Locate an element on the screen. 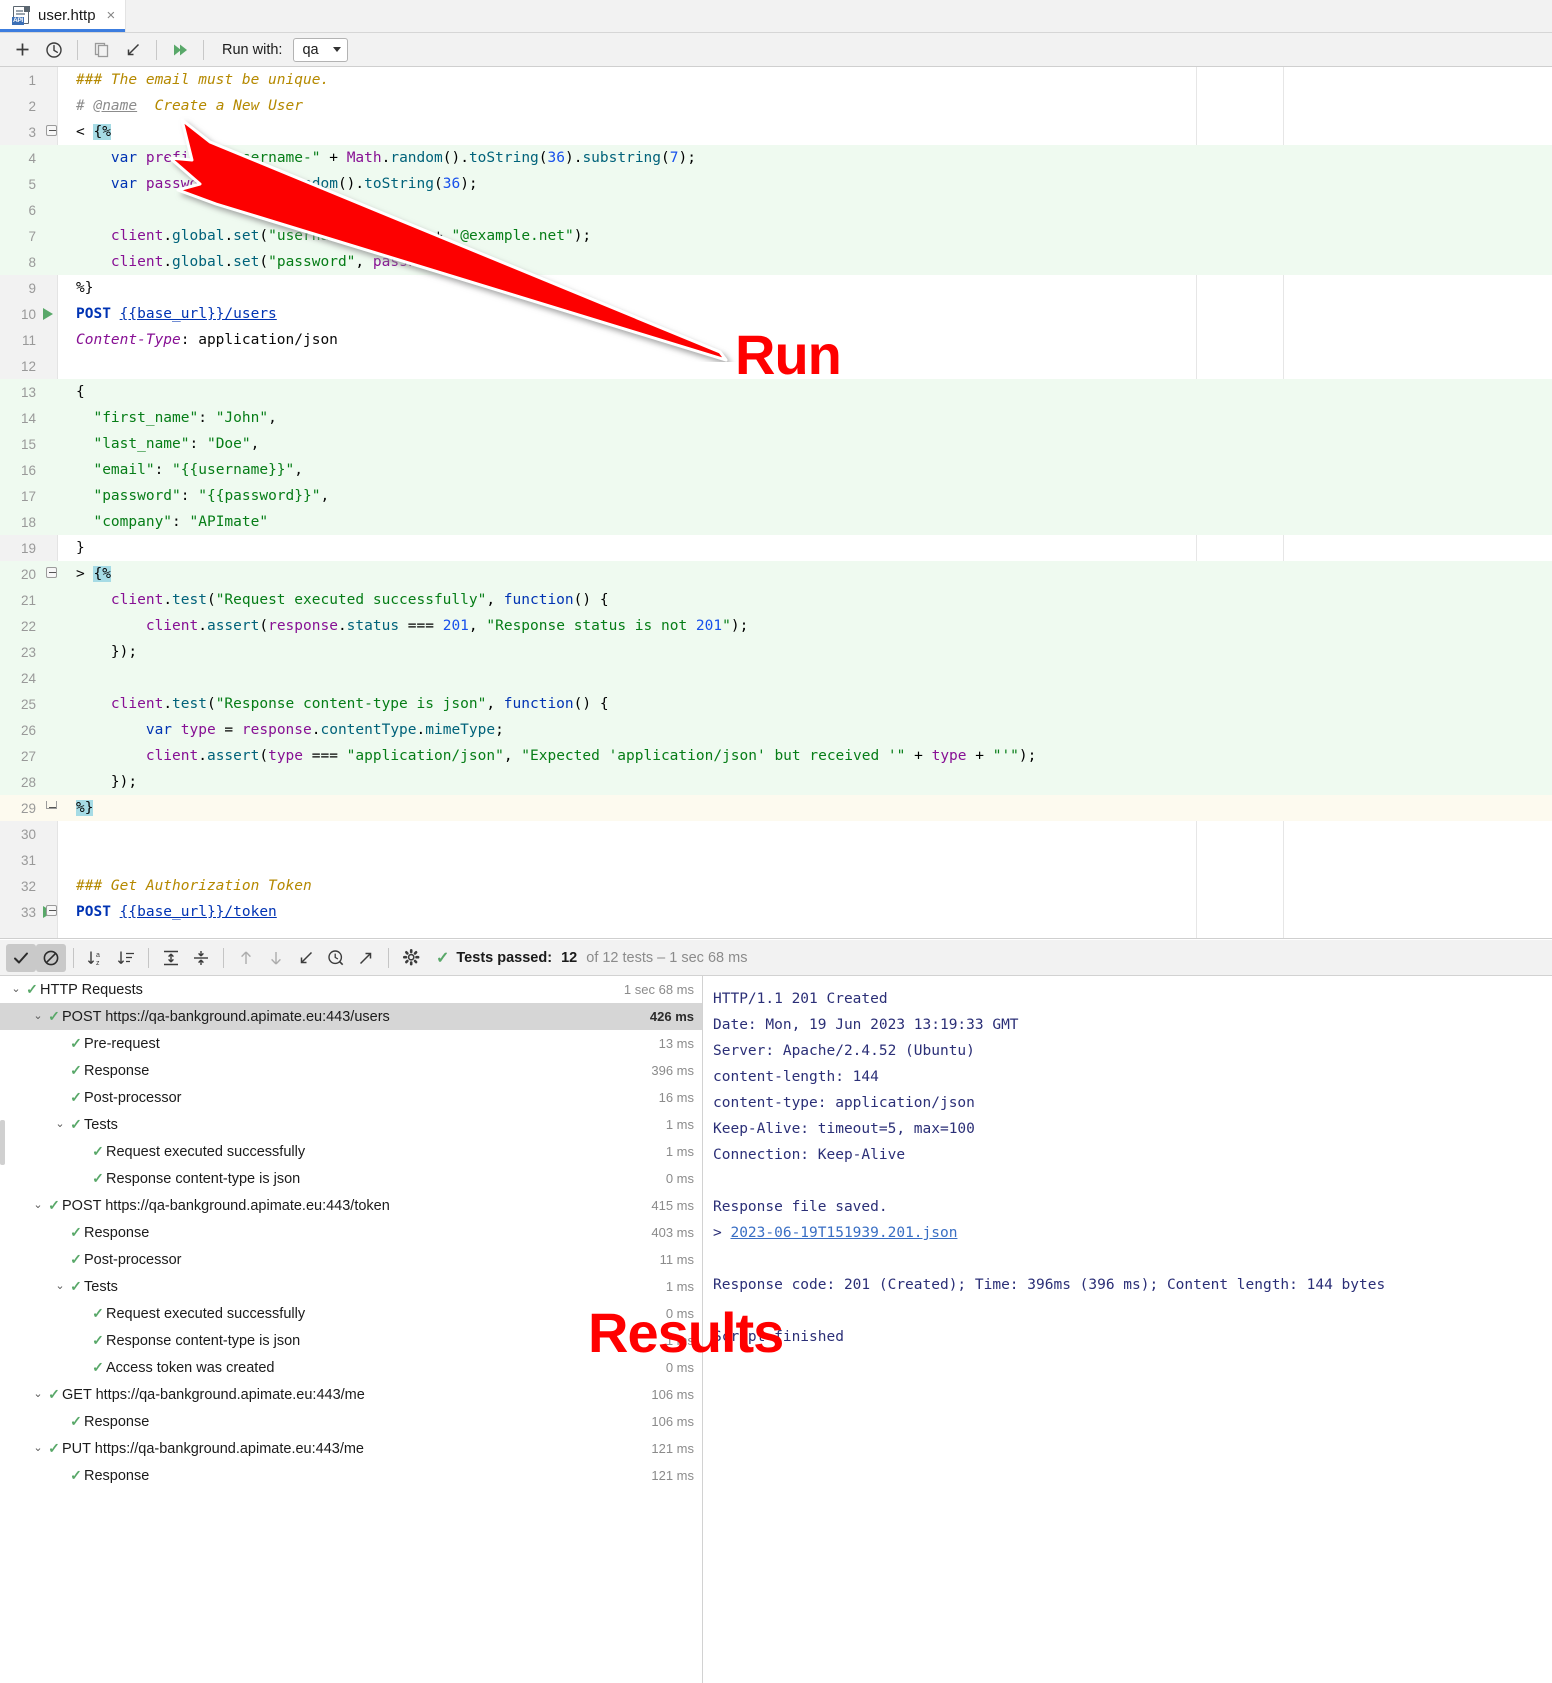 This screenshot has width=1552, height=1683. arrow-down-icon is located at coordinates (276, 958).